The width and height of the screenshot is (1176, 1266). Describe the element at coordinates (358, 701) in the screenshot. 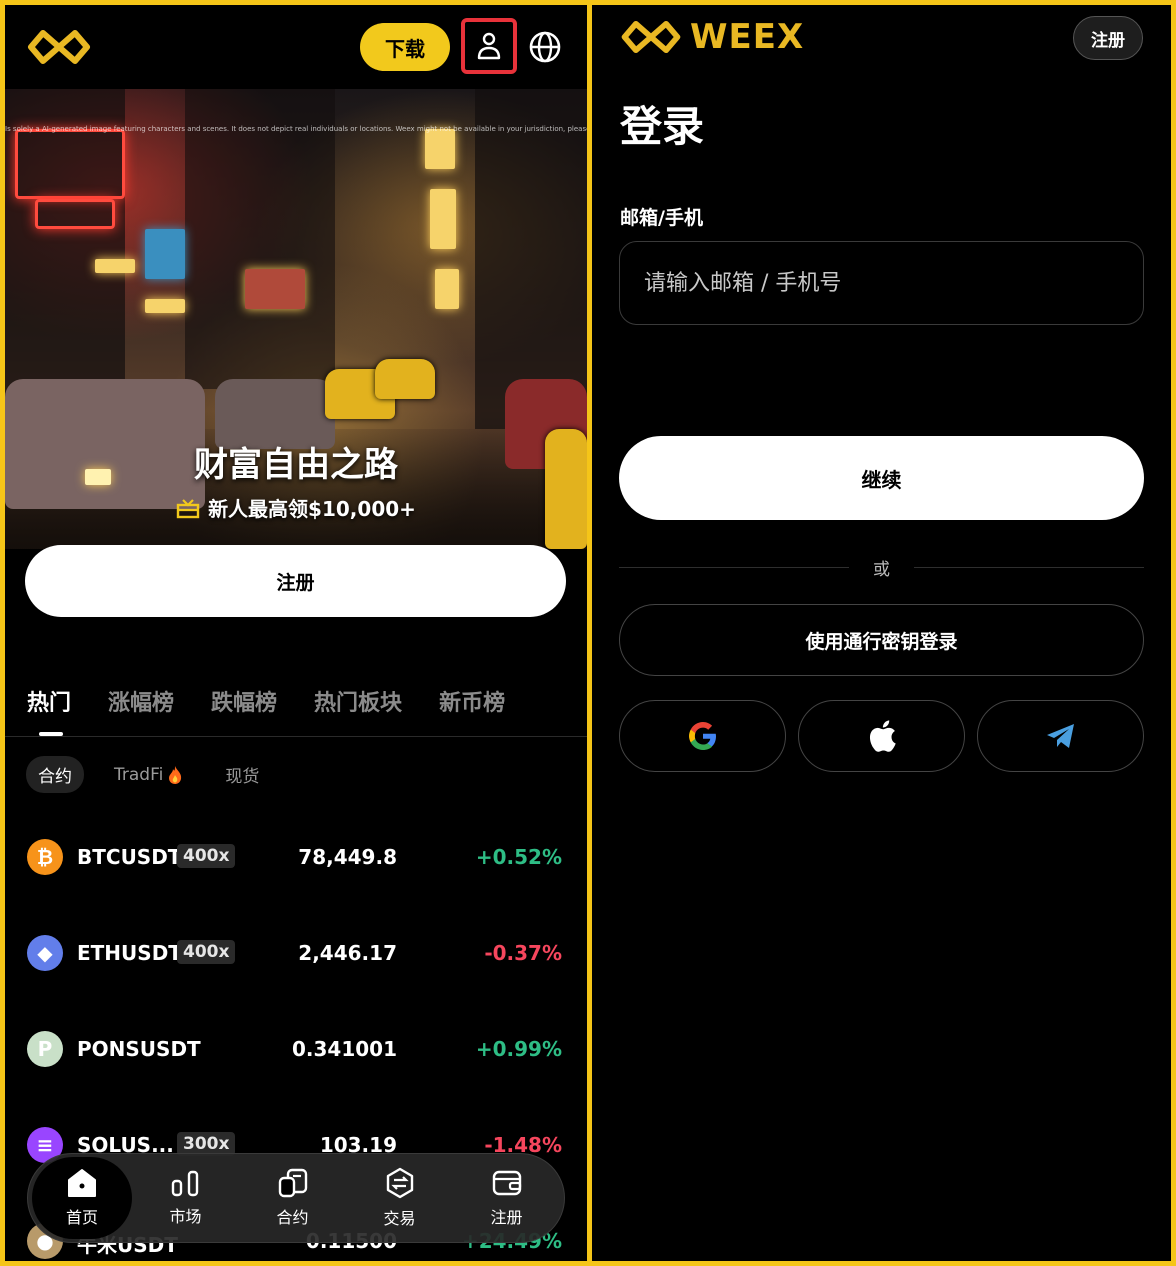

I see `tab-hot-sectors: 热门板块` at that location.